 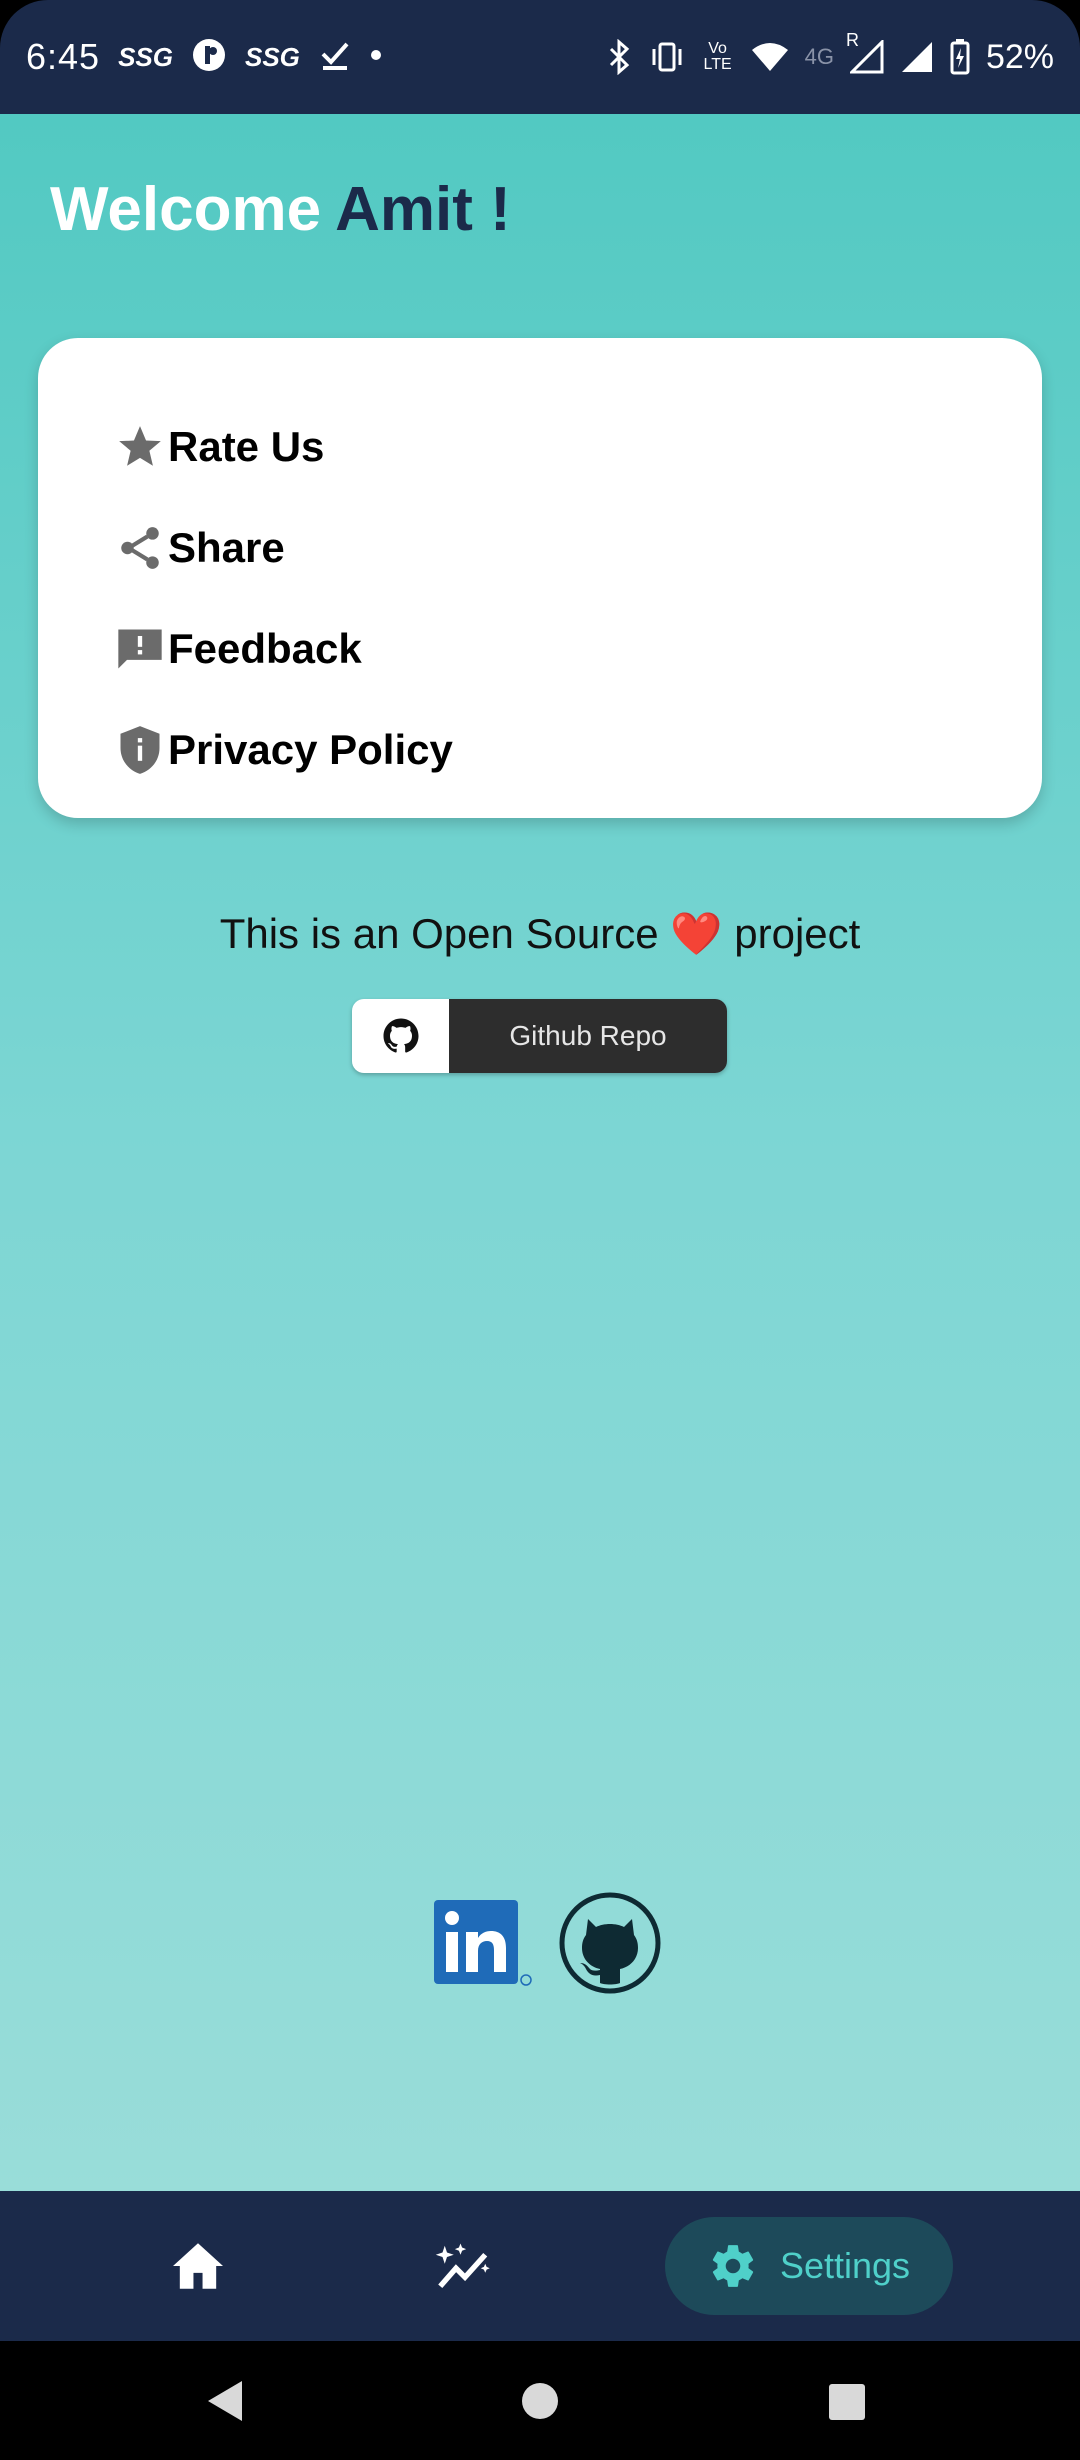 What do you see at coordinates (540, 2266) in the screenshot?
I see `bottom-navigation: Settings` at bounding box center [540, 2266].